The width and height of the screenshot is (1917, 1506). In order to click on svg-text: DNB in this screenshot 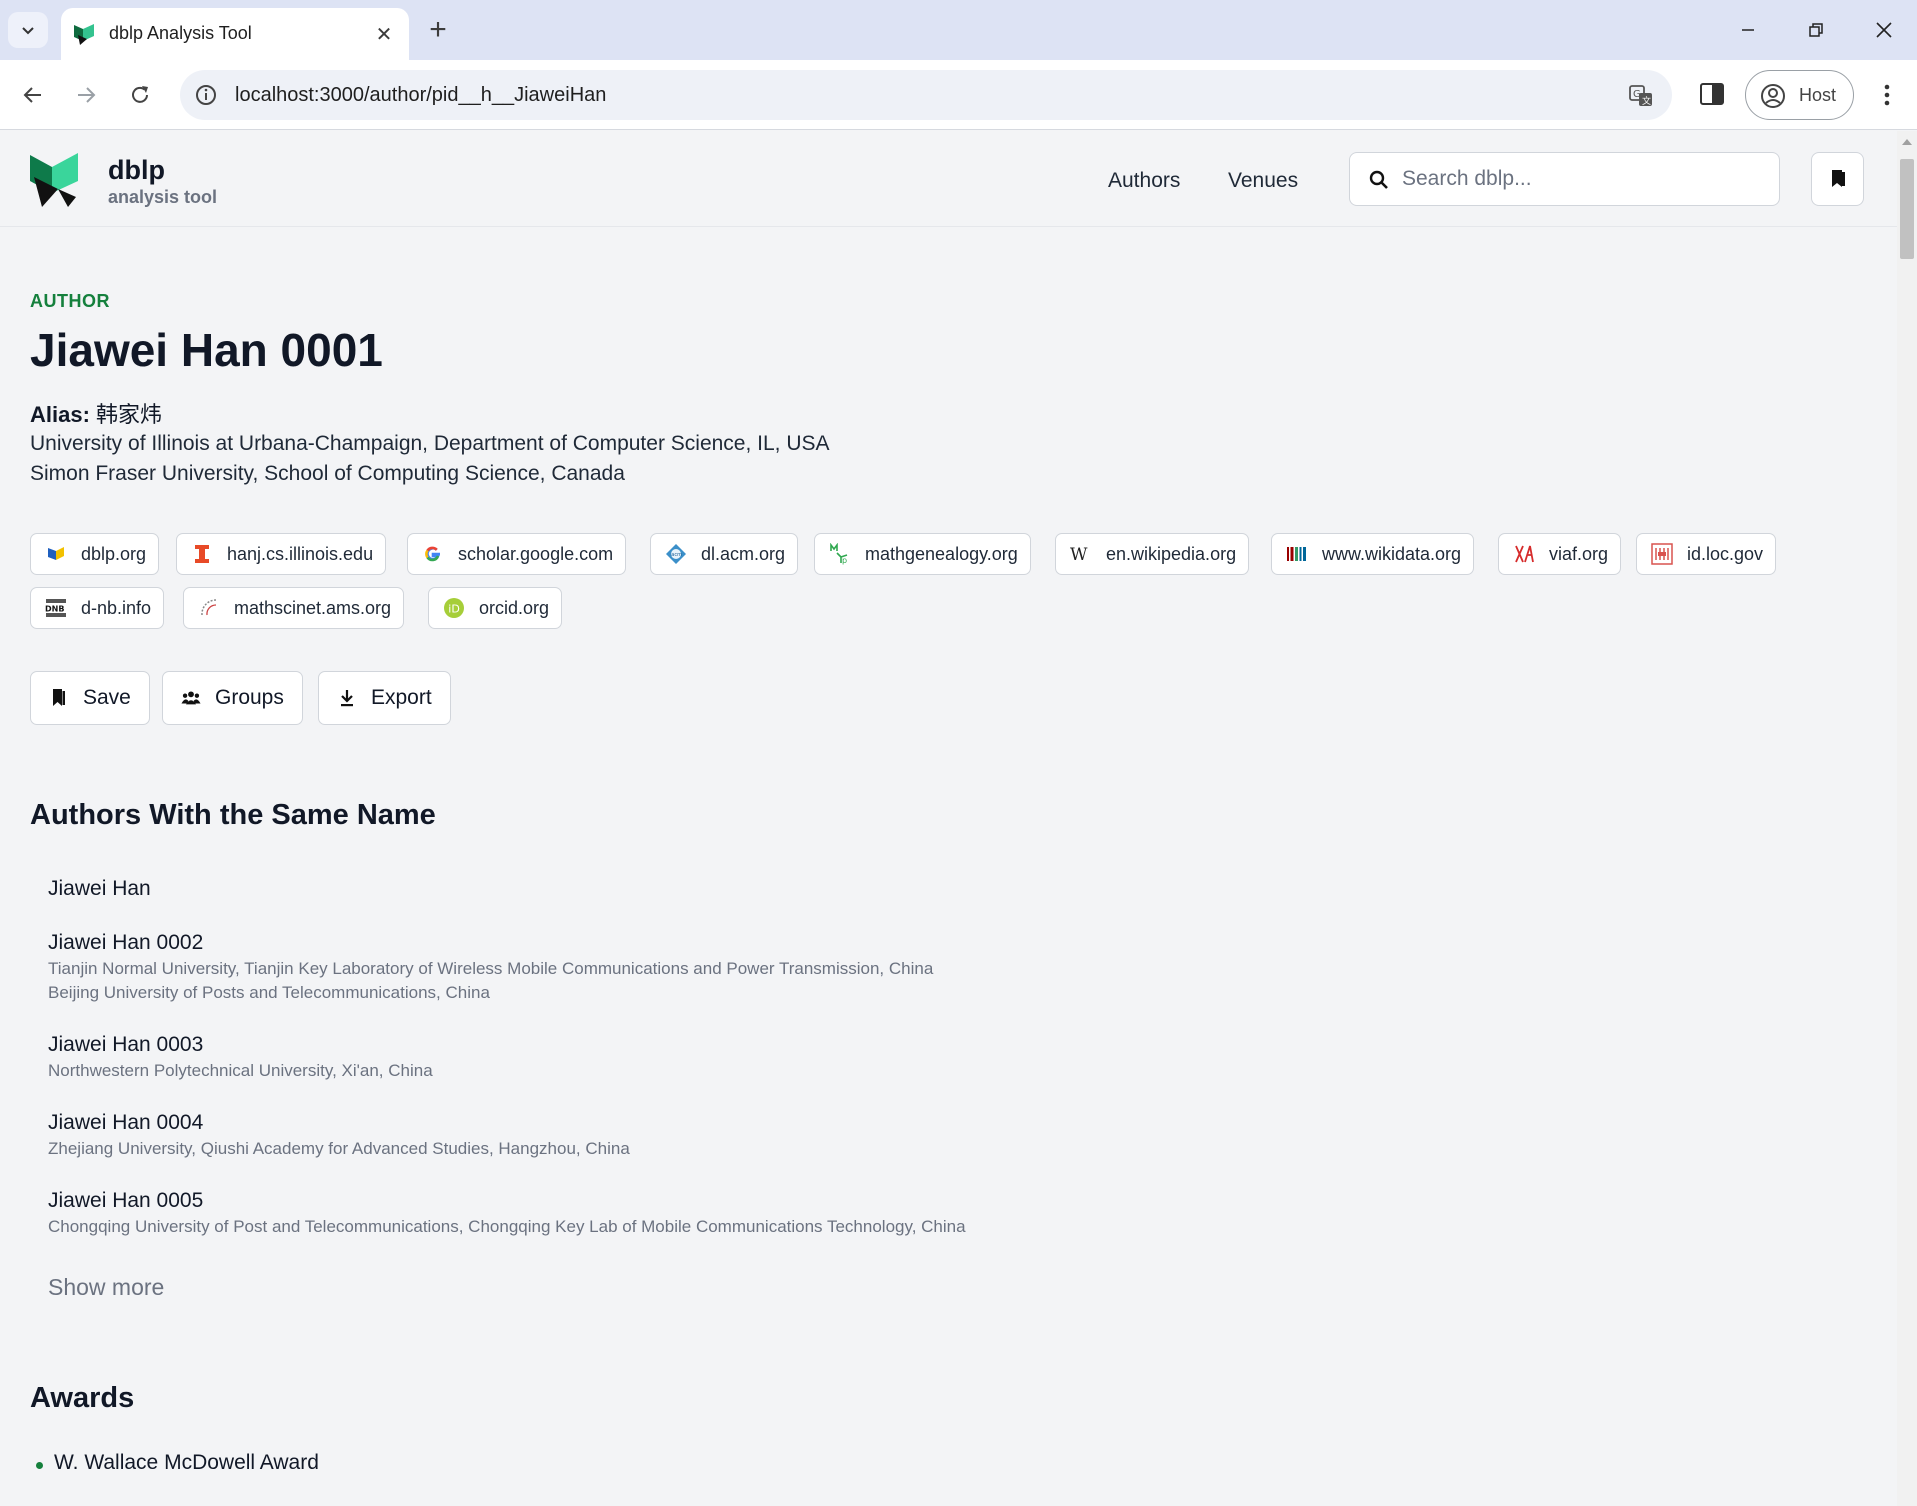, I will do `click(54, 609)`.